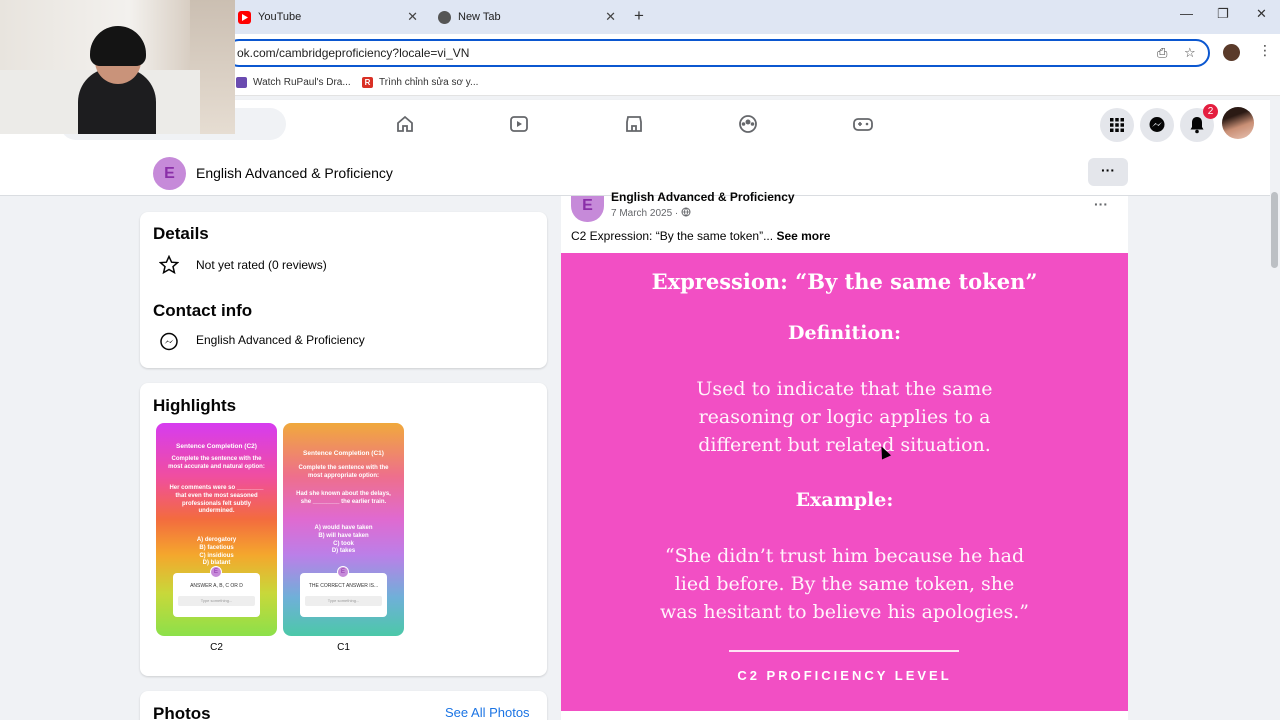 Image resolution: width=1280 pixels, height=720 pixels. Describe the element at coordinates (844, 556) in the screenshot. I see `image-example-line: “She didn’t trust him because he had` at that location.